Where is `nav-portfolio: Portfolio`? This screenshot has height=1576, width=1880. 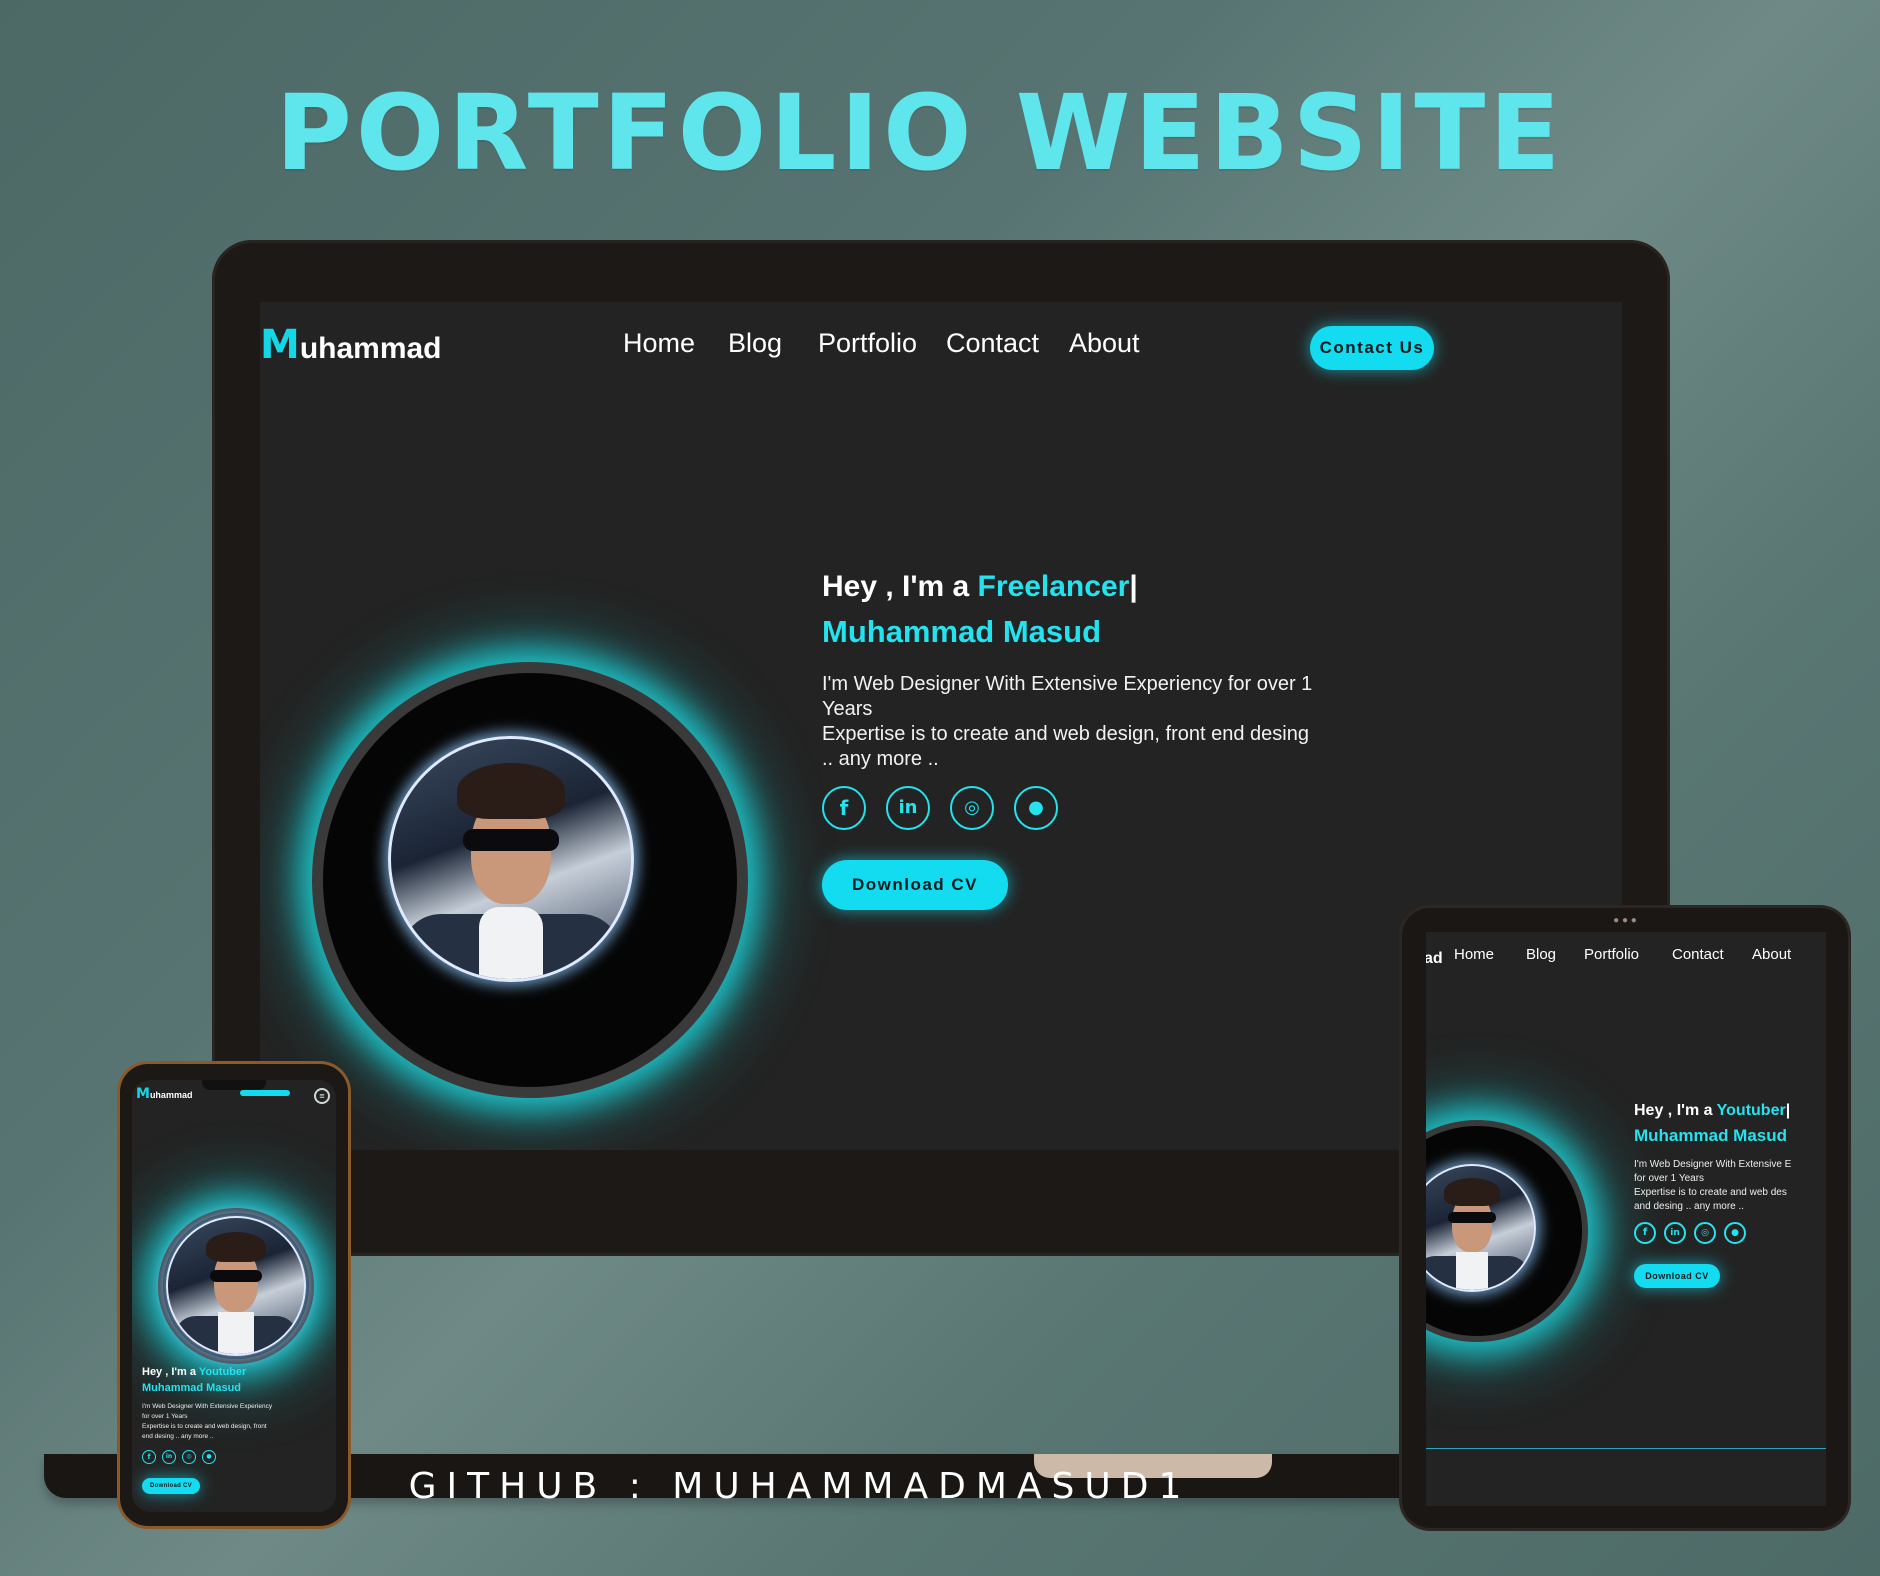 nav-portfolio: Portfolio is located at coordinates (867, 343).